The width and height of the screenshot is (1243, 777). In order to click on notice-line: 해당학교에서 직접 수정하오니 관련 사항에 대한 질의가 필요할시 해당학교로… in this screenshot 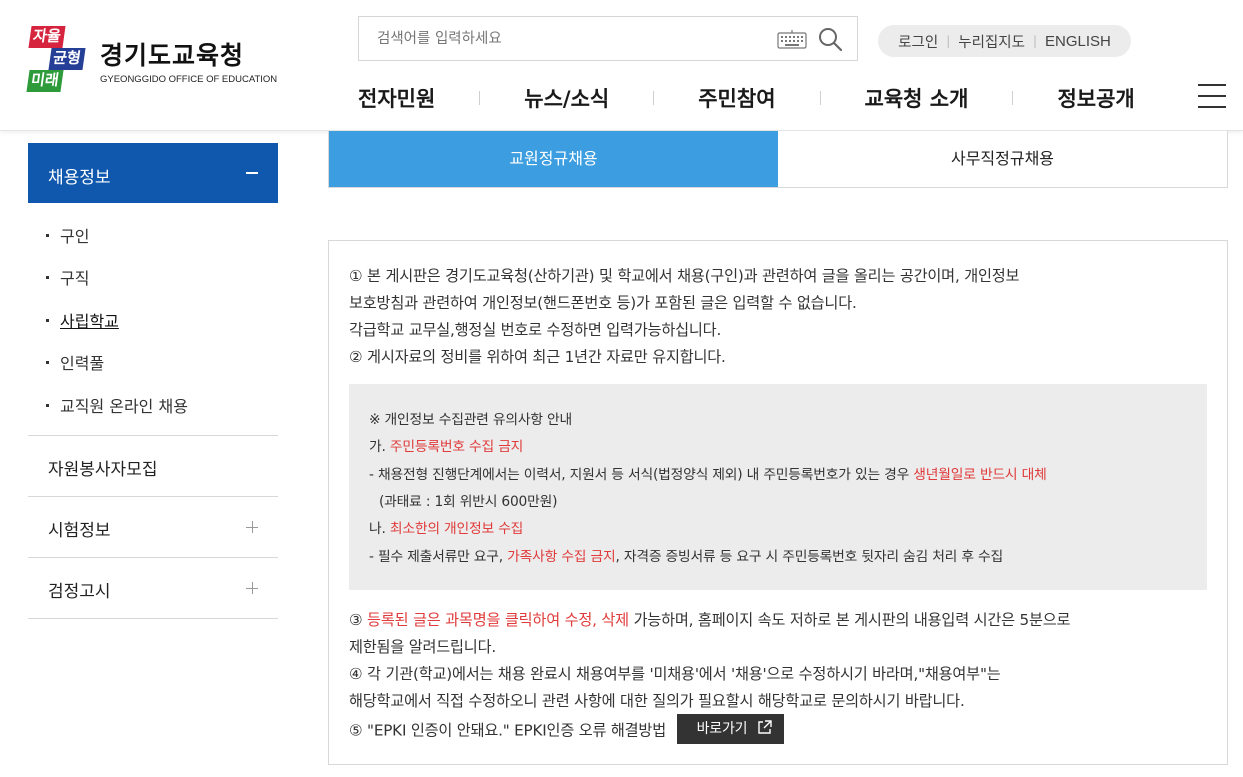, I will do `click(657, 701)`.